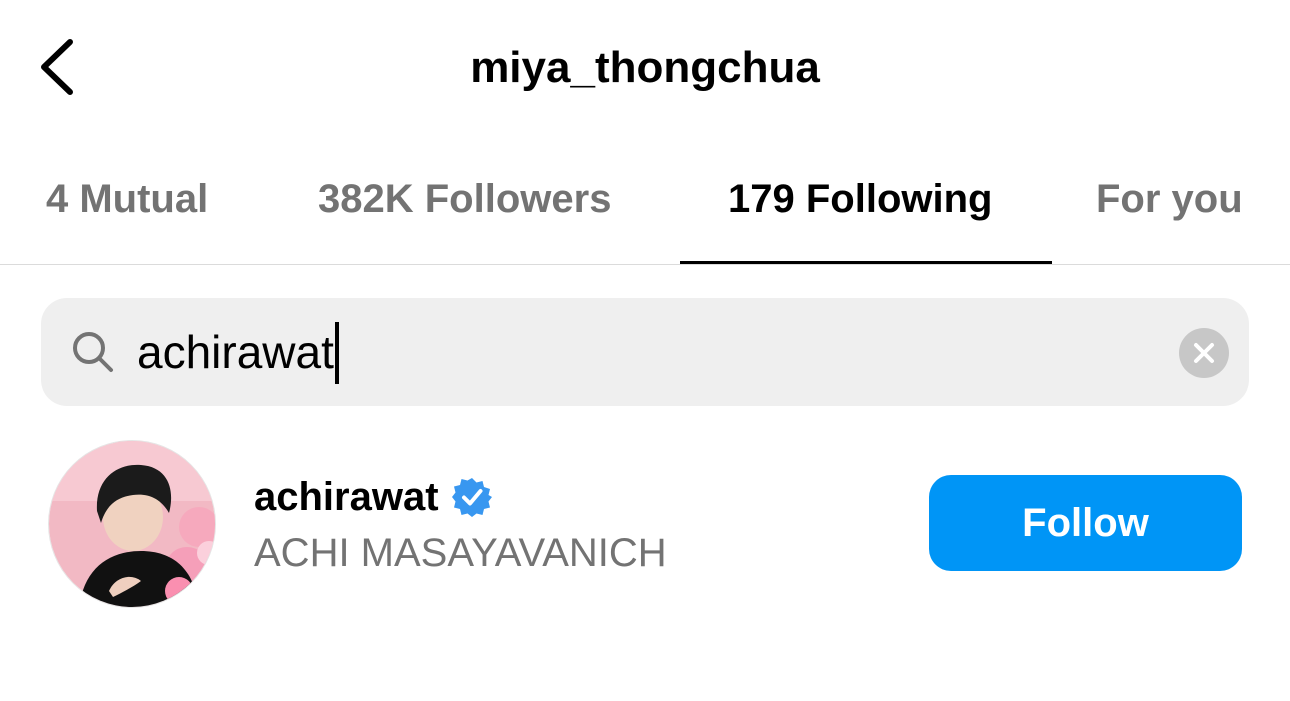 Image resolution: width=1290 pixels, height=701 pixels. What do you see at coordinates (1085, 523) in the screenshot?
I see `follow-button: Follow` at bounding box center [1085, 523].